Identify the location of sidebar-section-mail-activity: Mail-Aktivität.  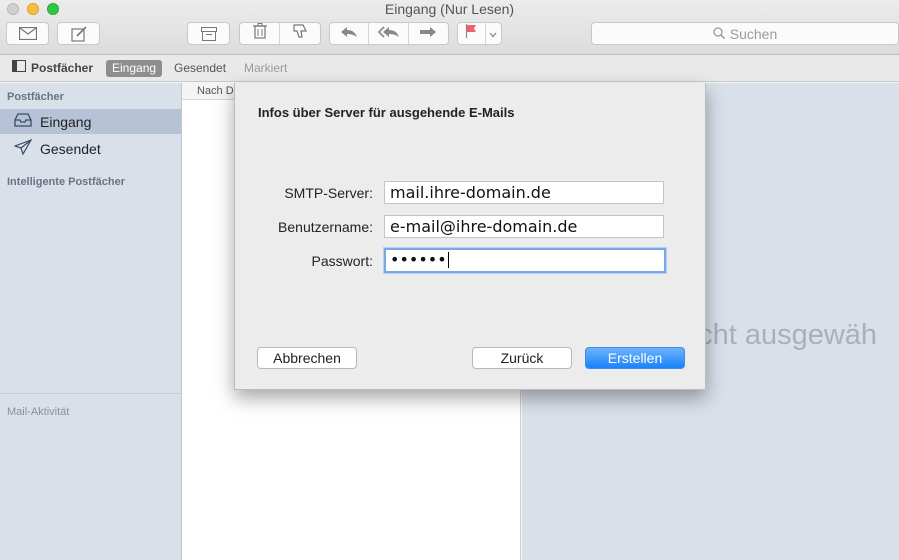
(38, 412).